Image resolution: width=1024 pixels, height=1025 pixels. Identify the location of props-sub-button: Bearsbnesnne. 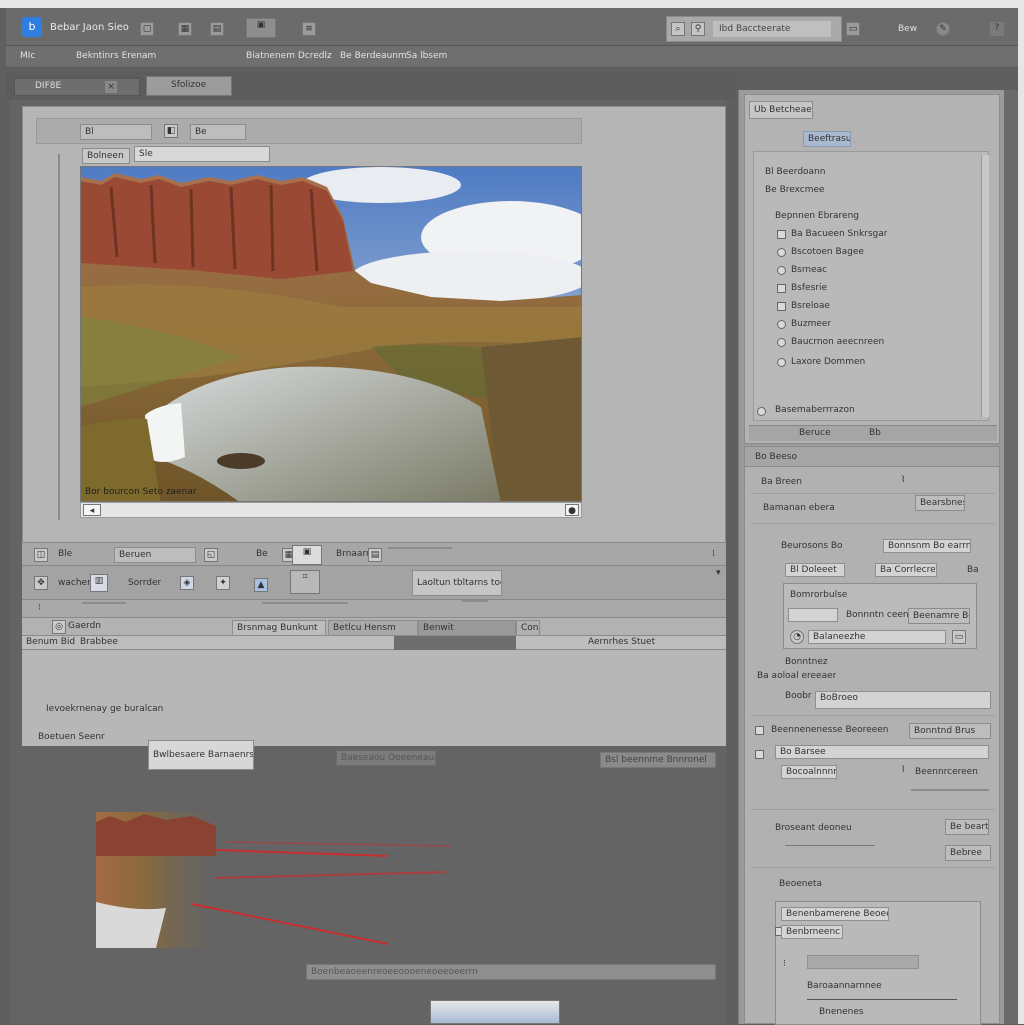
(940, 503).